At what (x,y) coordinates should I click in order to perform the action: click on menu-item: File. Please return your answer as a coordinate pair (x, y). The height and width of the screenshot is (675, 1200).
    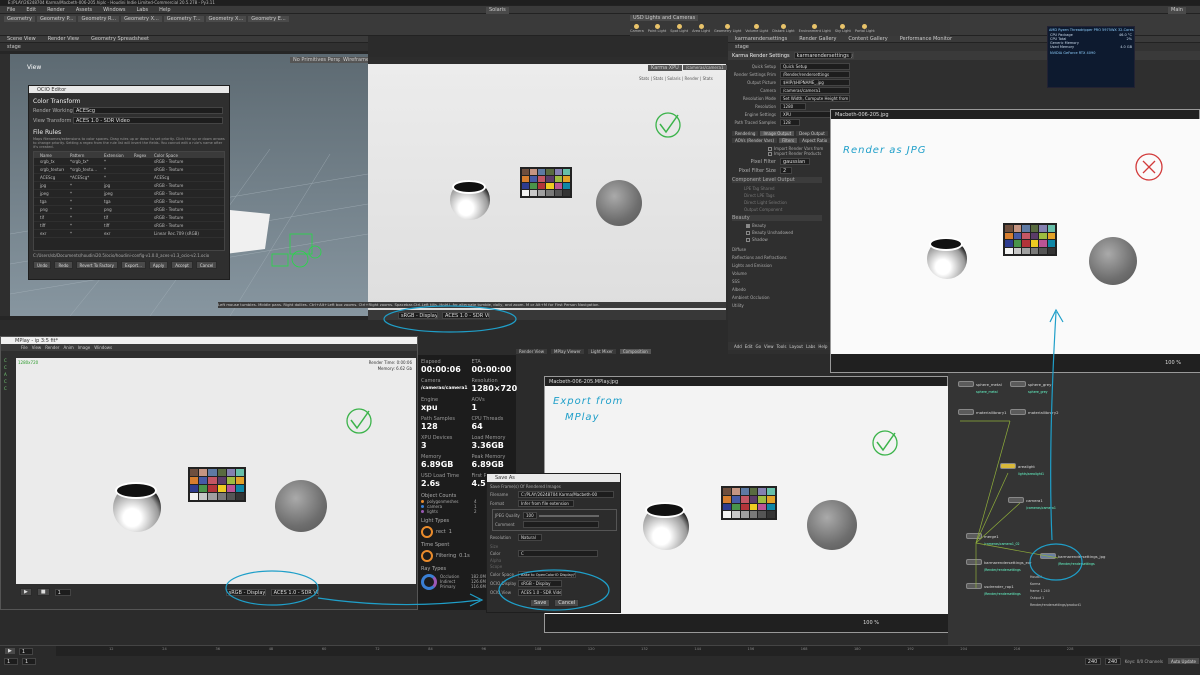
    Looking at the image, I should click on (11, 10).